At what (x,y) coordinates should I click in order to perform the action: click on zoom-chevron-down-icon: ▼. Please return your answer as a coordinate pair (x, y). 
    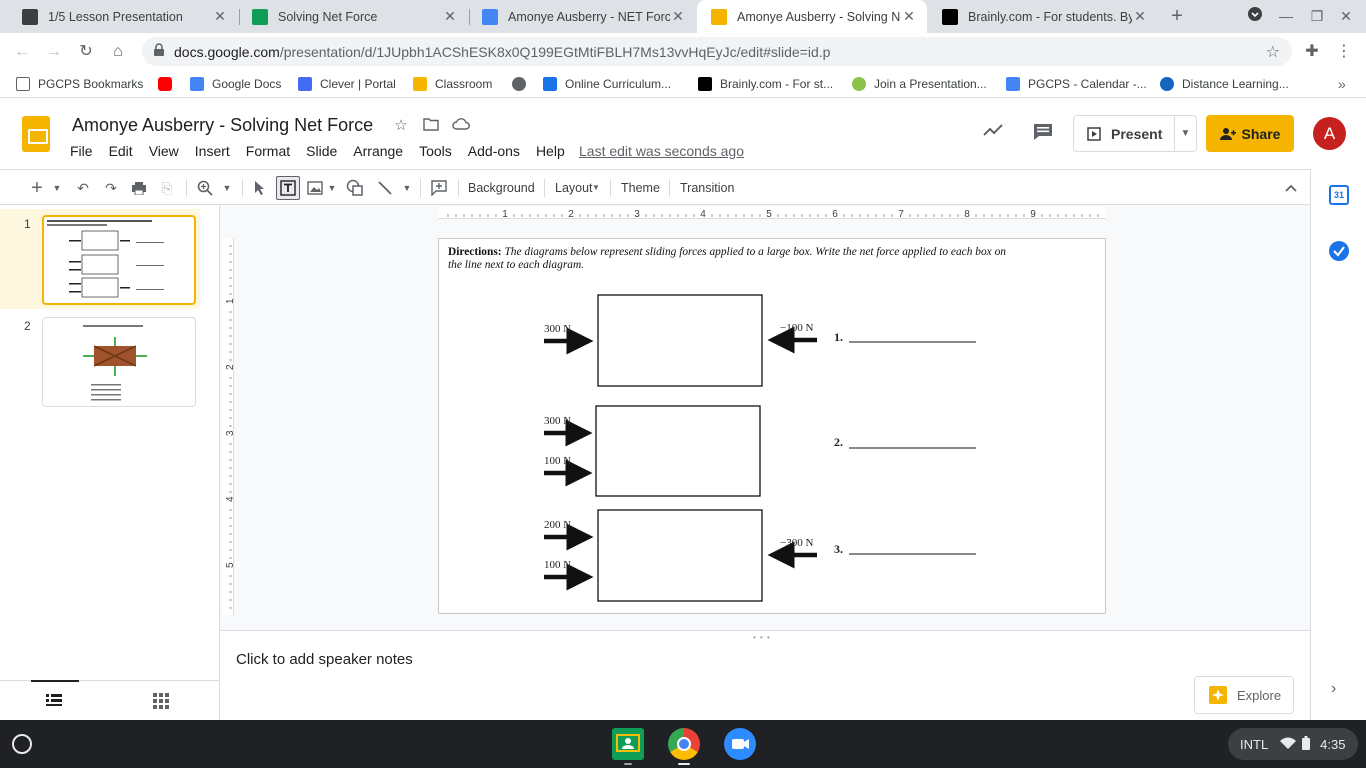
    Looking at the image, I should click on (227, 188).